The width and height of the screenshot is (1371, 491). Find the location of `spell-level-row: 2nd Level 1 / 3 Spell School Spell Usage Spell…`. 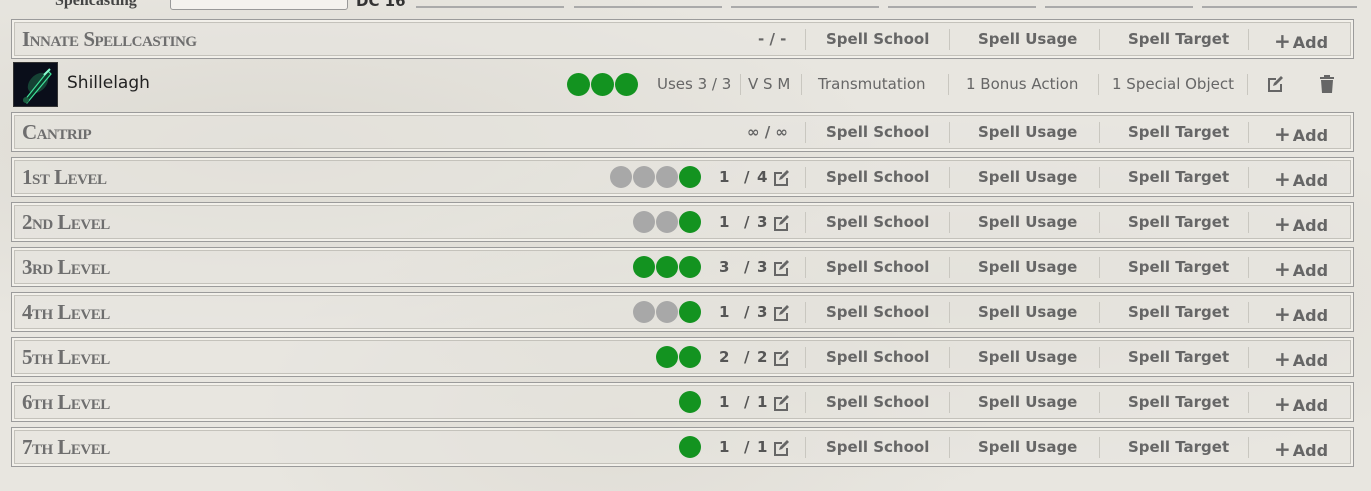

spell-level-row: 2nd Level 1 / 3 Spell School Spell Usage Spell… is located at coordinates (682, 222).